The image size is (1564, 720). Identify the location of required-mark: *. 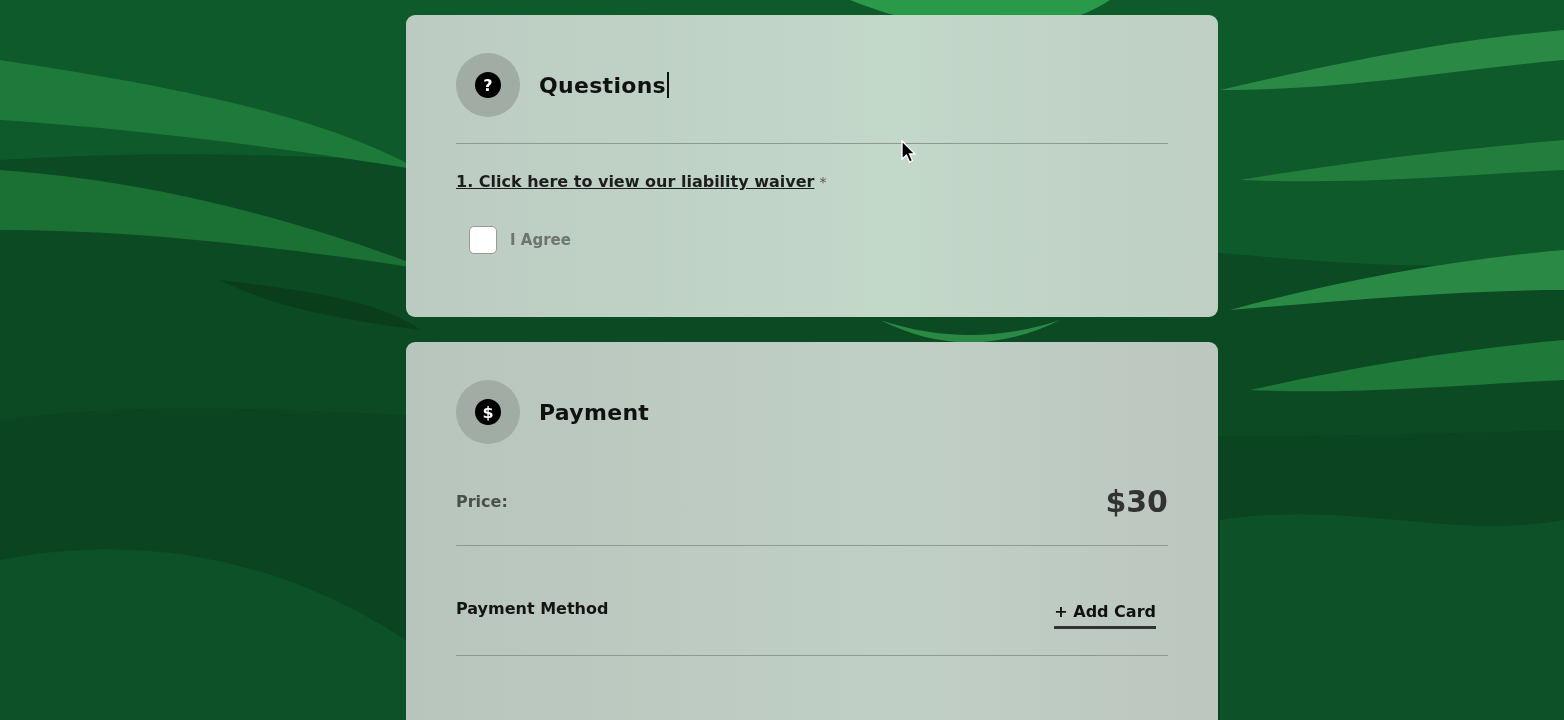
(823, 182).